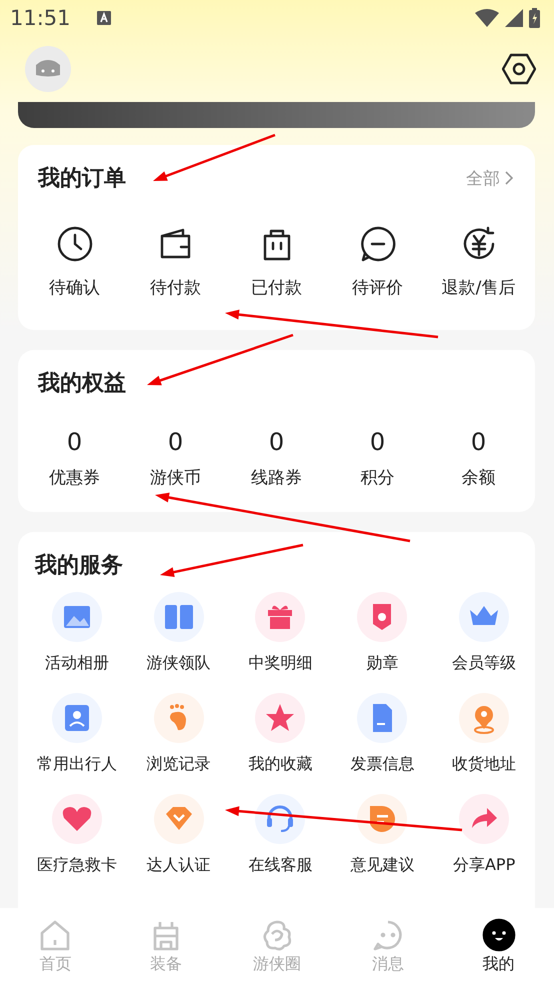 The height and width of the screenshot is (984, 554). What do you see at coordinates (175, 477) in the screenshot?
I see `benefit-label: 游侠币` at bounding box center [175, 477].